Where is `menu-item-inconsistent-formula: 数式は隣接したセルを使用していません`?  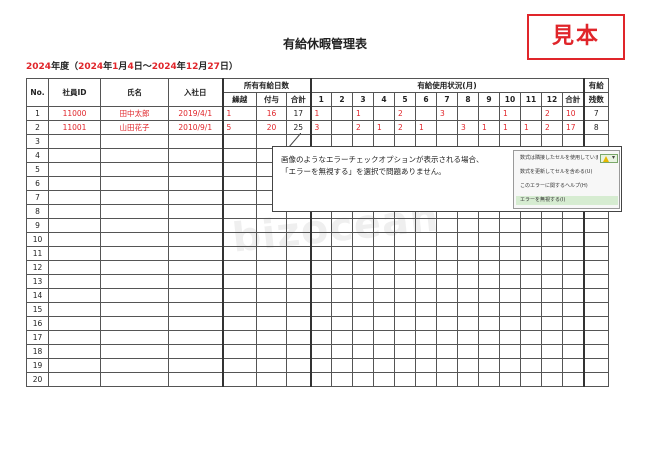
menu-item-inconsistent-formula: 数式は隣接したセルを使用していません is located at coordinates (559, 158).